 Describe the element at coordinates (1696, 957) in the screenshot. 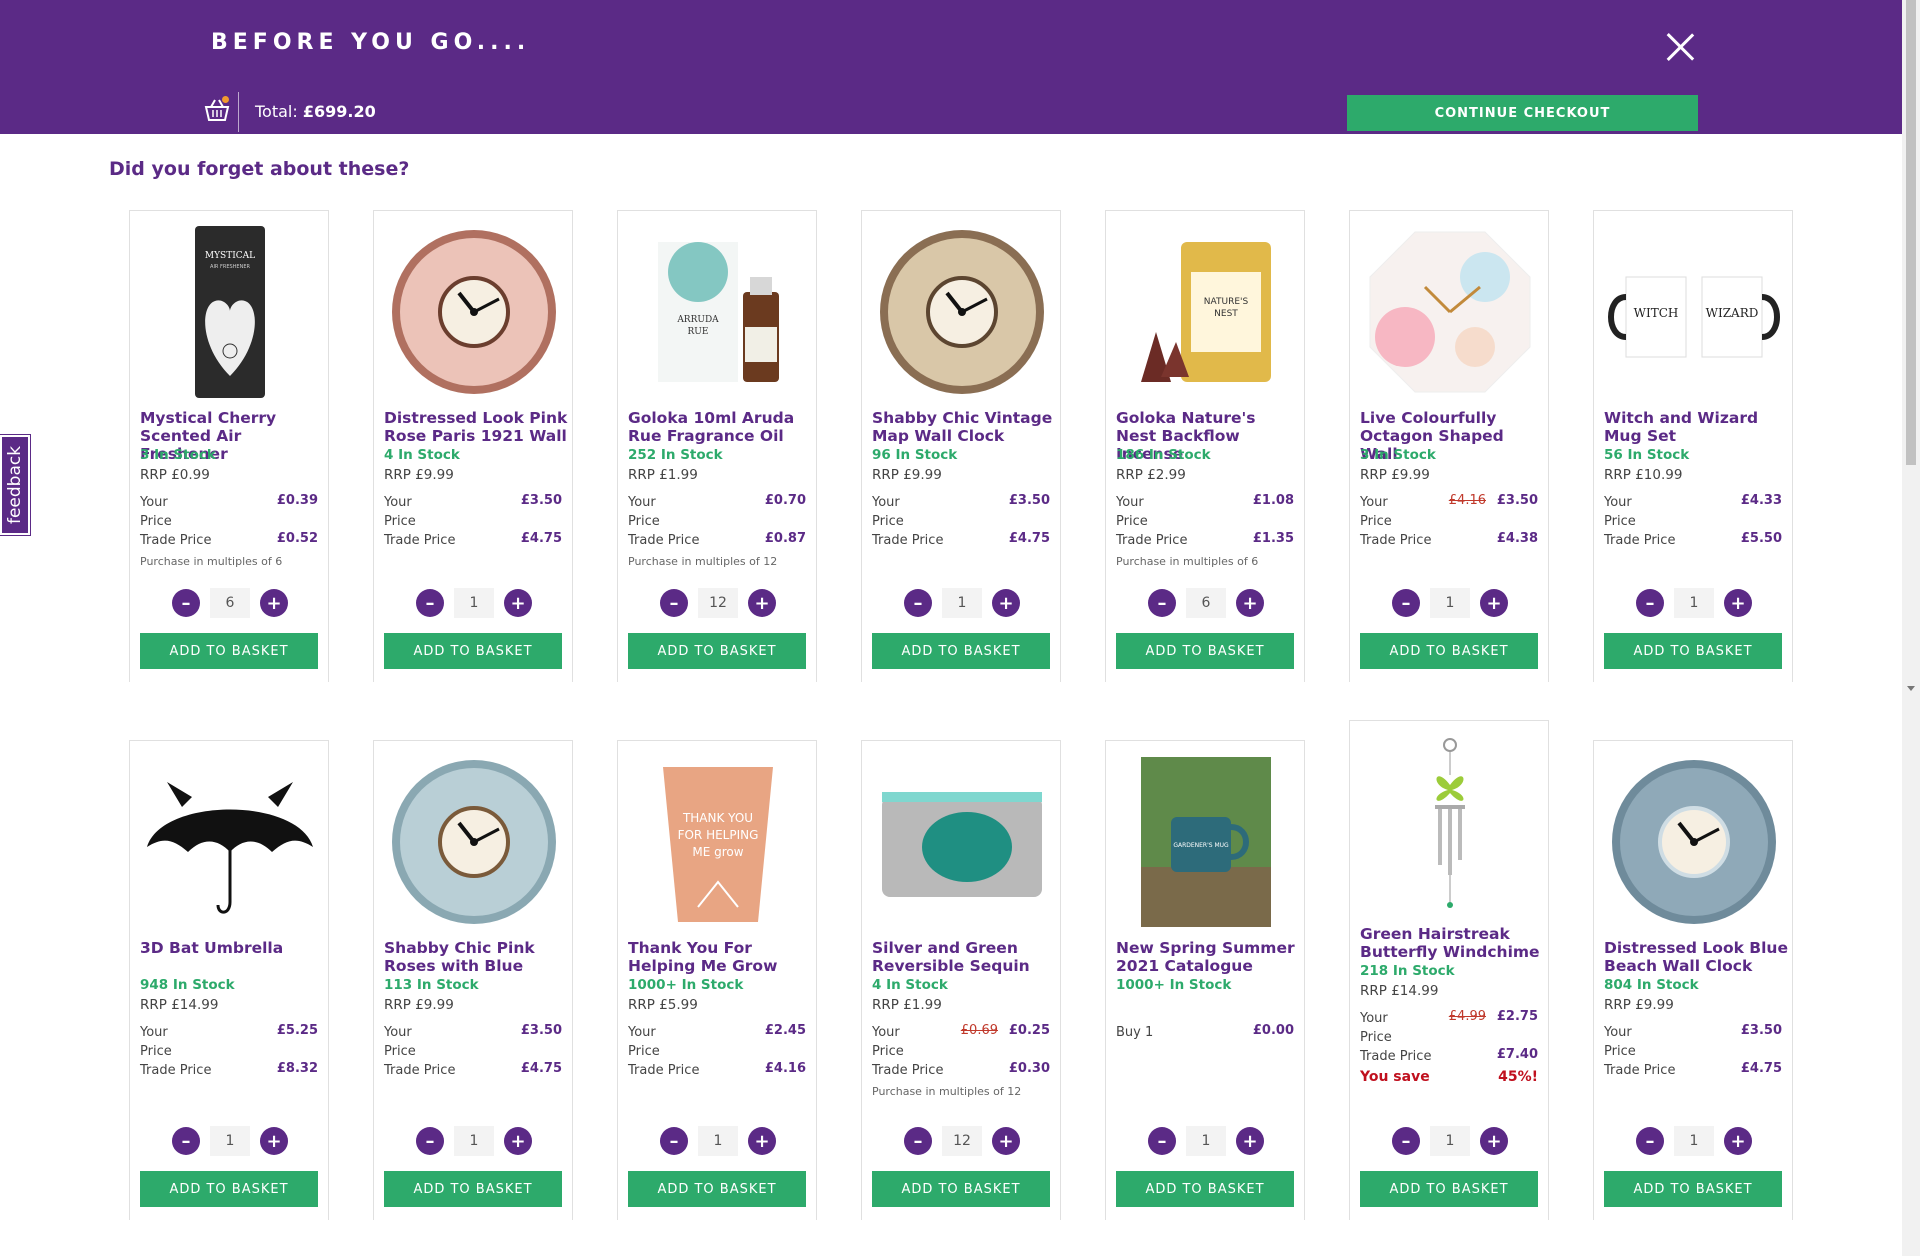

I see `product-name: Distressed Look Blue Beach Wall Clock` at that location.